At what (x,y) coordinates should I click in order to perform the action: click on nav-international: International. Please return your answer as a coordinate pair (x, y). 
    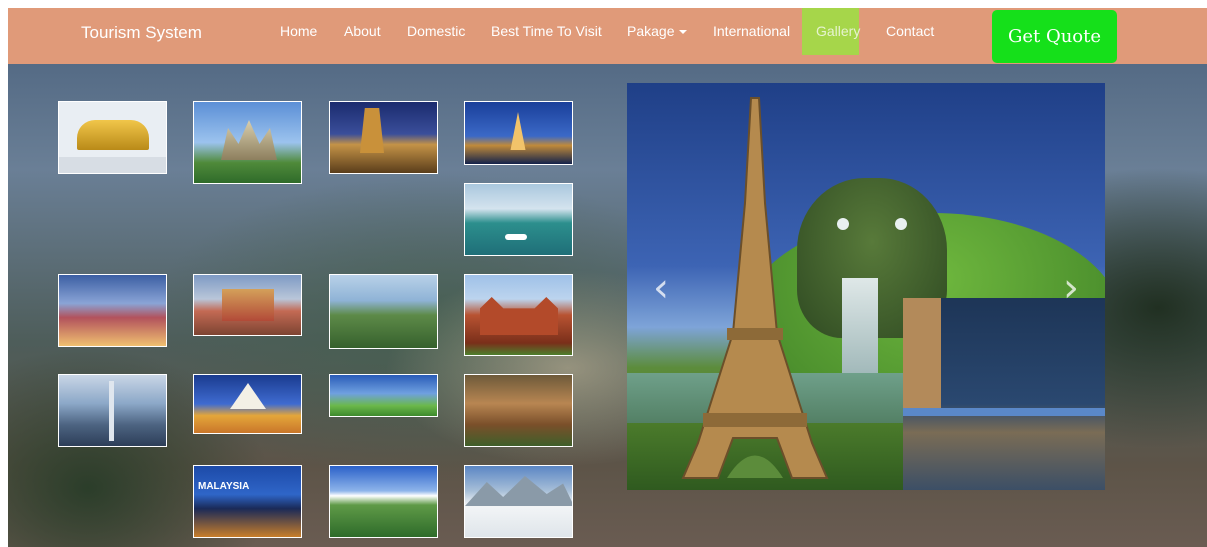
    Looking at the image, I should click on (751, 31).